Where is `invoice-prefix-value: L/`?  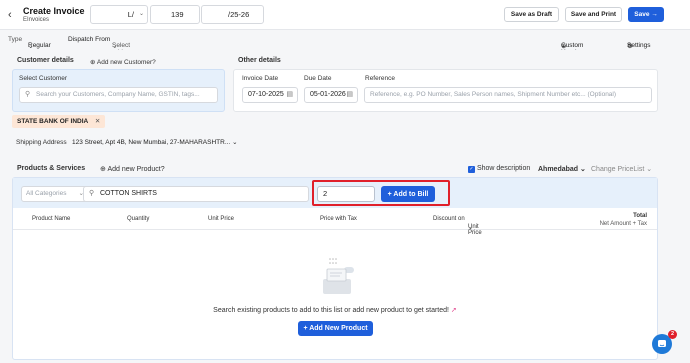 invoice-prefix-value: L/ is located at coordinates (130, 14).